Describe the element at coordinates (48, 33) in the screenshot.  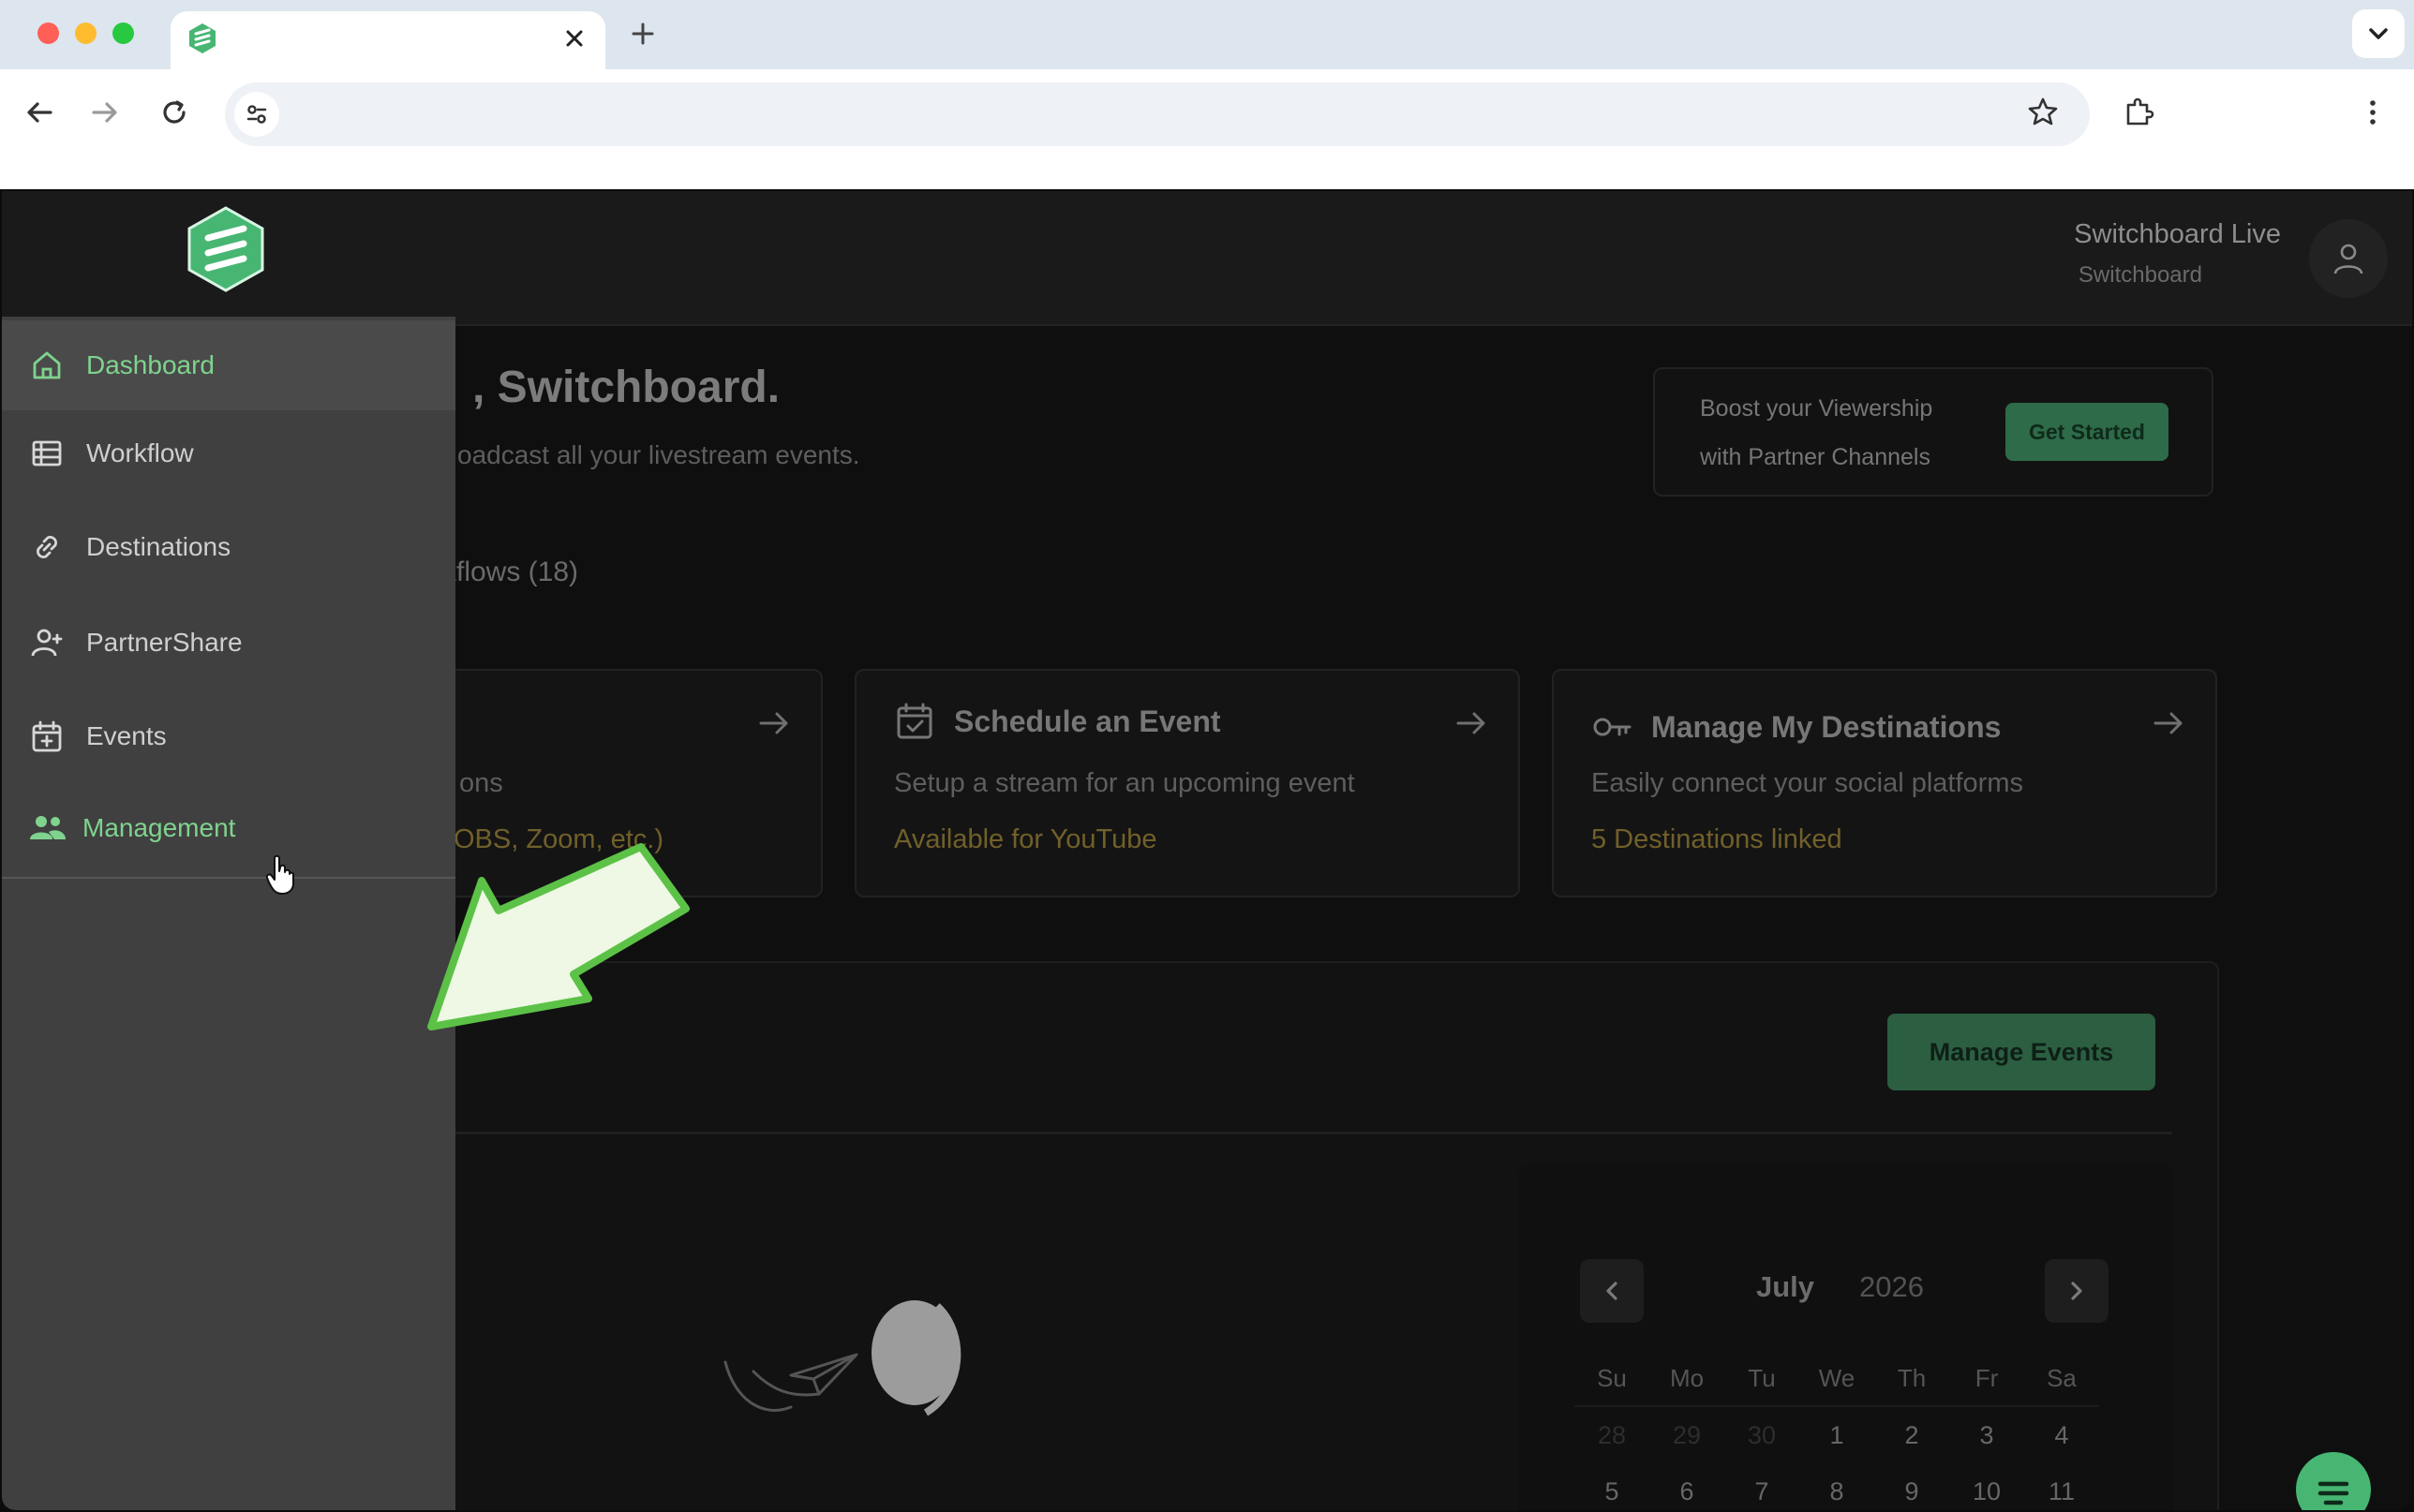
I see `close-window-button` at that location.